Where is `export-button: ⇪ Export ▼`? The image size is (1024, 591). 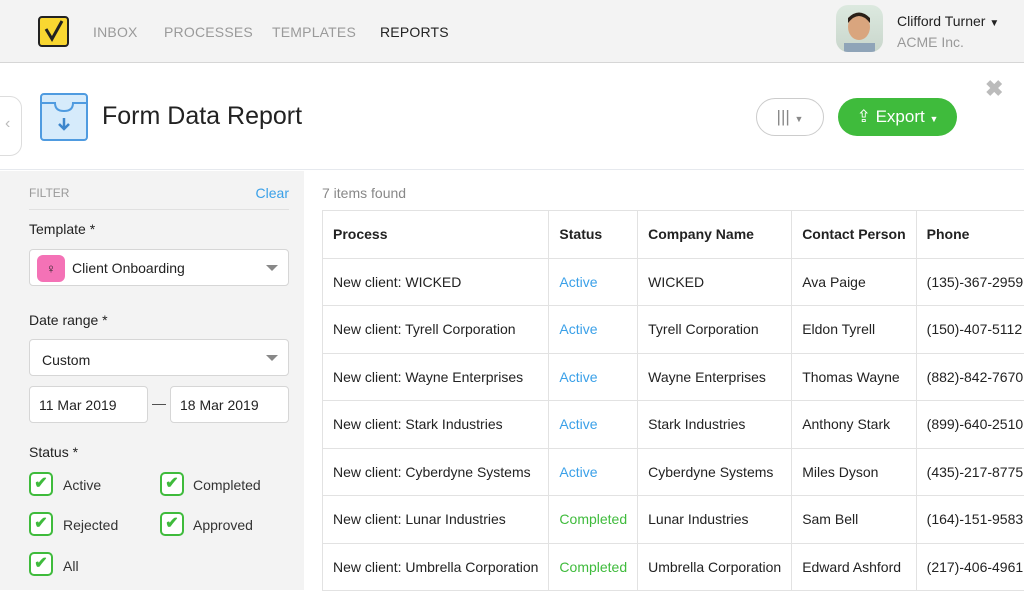 export-button: ⇪ Export ▼ is located at coordinates (897, 117).